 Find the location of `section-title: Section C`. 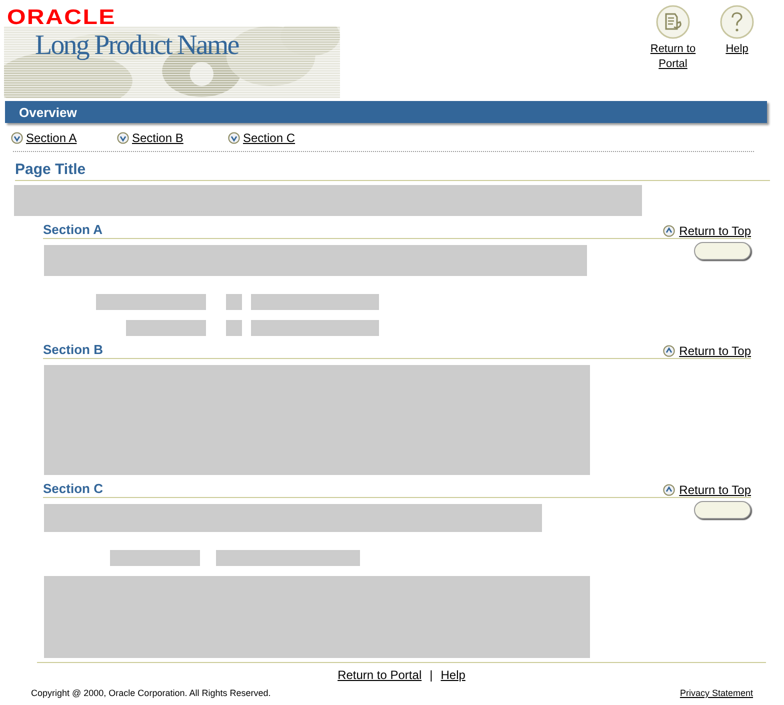

section-title: Section C is located at coordinates (73, 489).